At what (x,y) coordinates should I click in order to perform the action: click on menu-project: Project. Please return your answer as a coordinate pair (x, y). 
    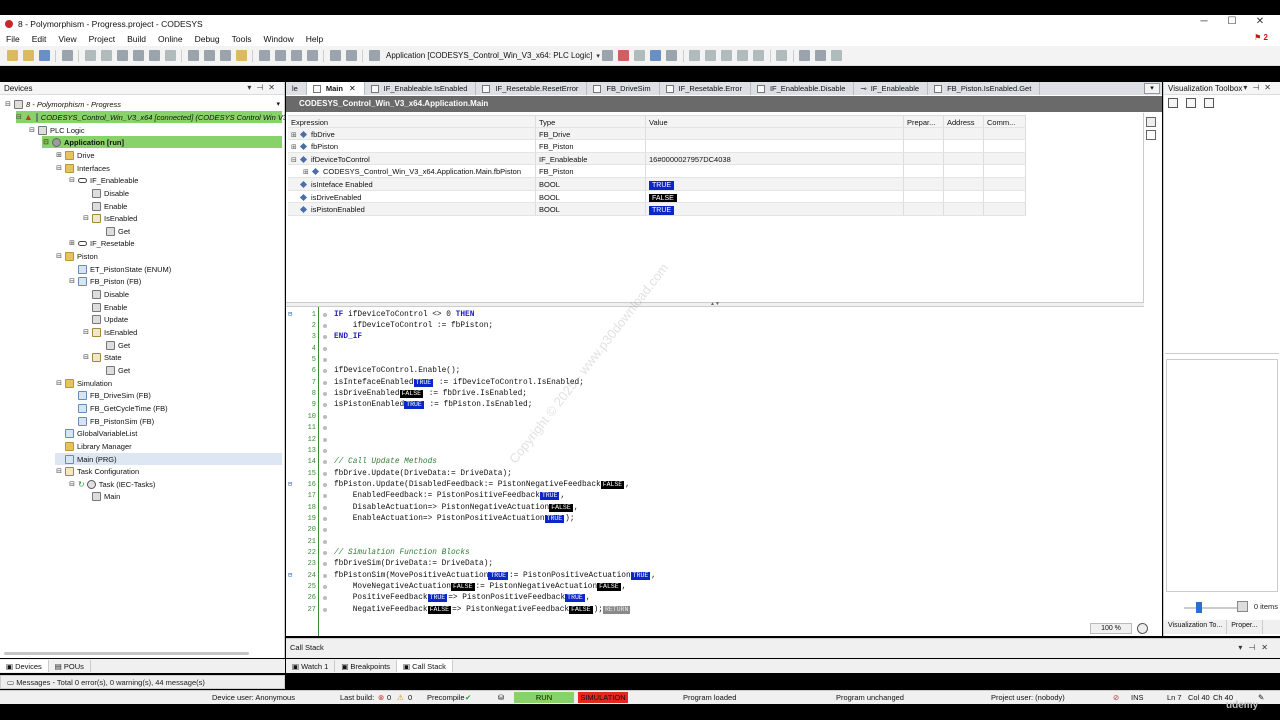
    Looking at the image, I should click on (102, 39).